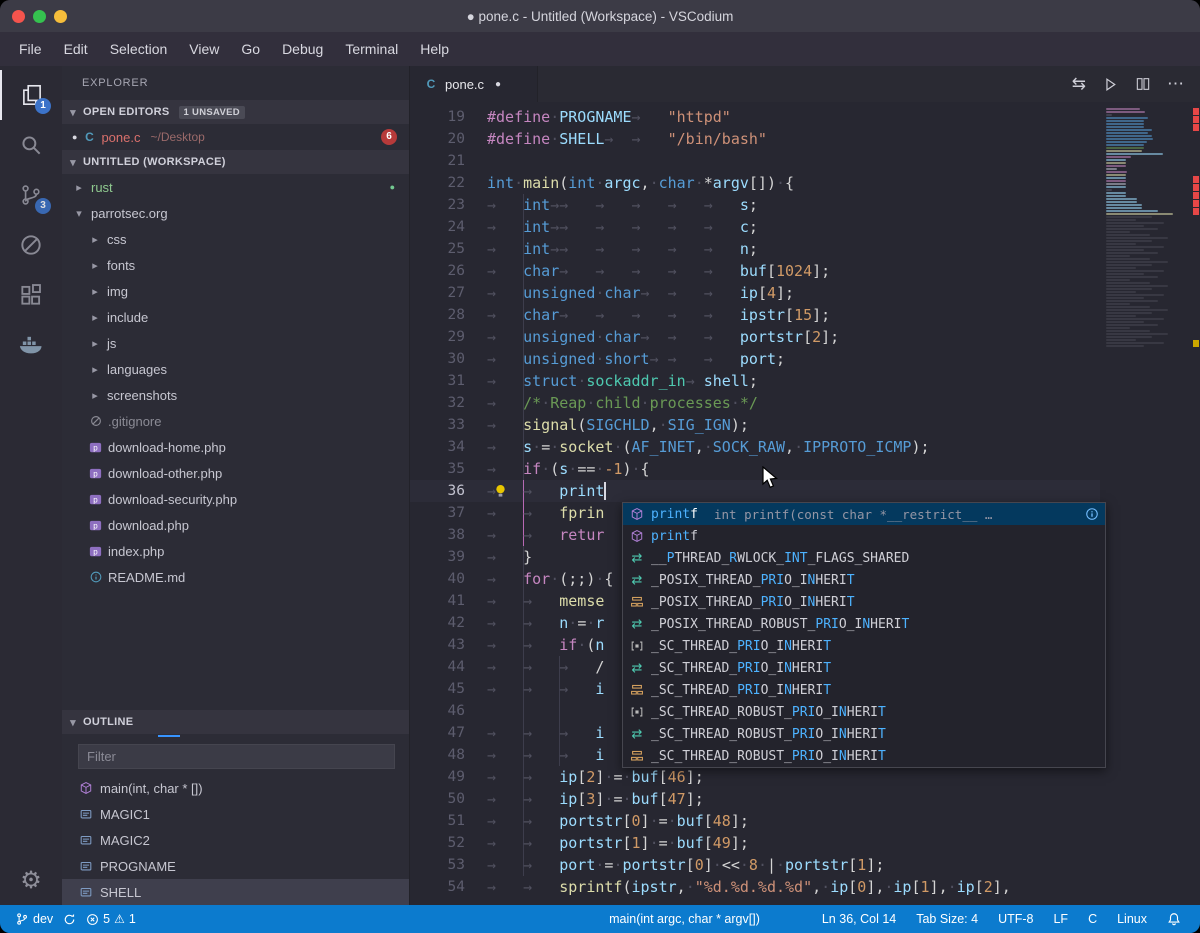 The image size is (1200, 933). Describe the element at coordinates (474, 84) in the screenshot. I see `tab-pone-c: C pone.c ●` at that location.